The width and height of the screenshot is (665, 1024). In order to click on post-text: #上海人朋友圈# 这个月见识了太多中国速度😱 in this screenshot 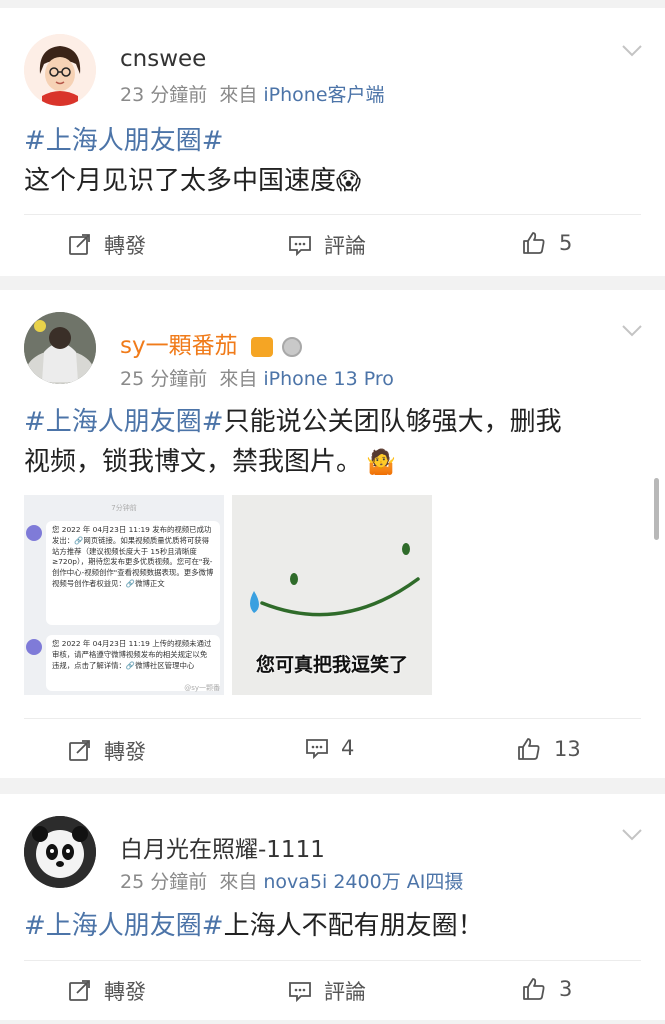, I will do `click(193, 161)`.